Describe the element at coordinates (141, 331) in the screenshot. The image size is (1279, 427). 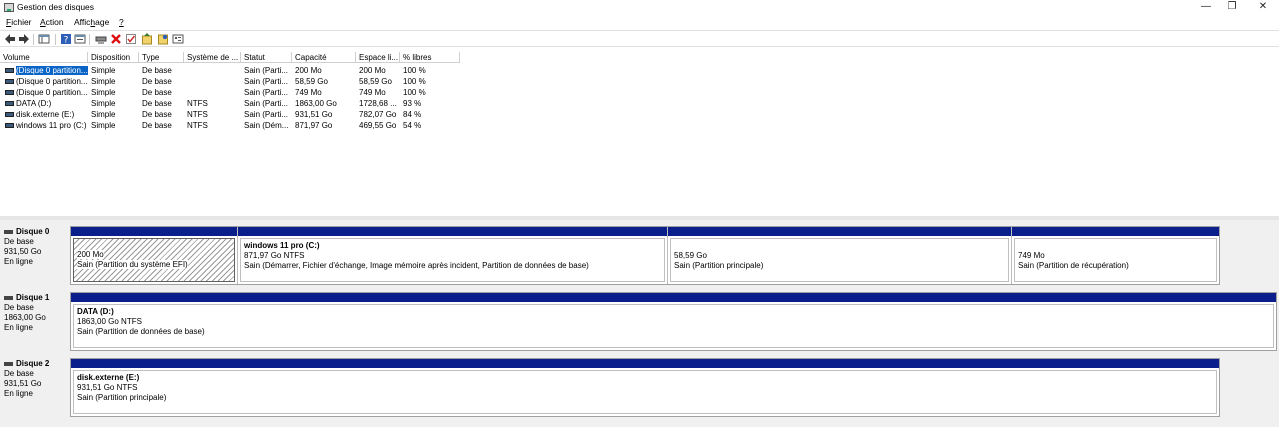
I see `partition-status: Sain (Partition de données de base)` at that location.